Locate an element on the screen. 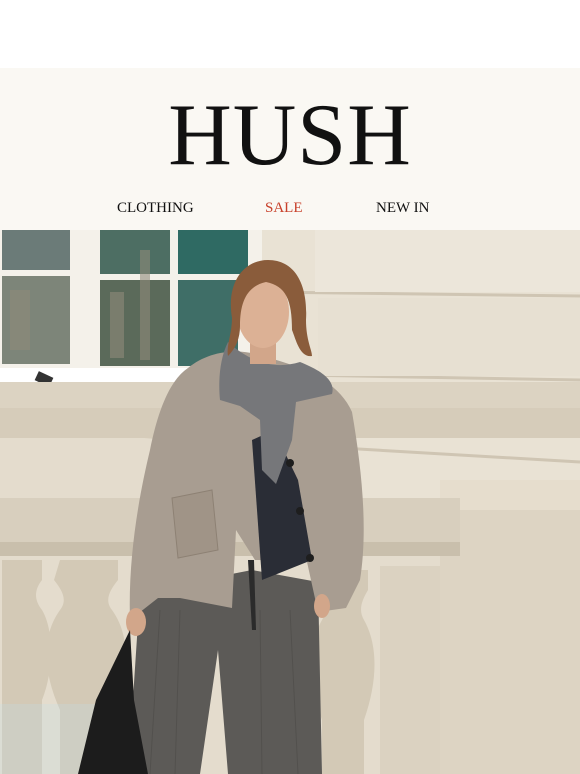  main-nav: CLOTHING SALE NEW IN is located at coordinates (290, 210).